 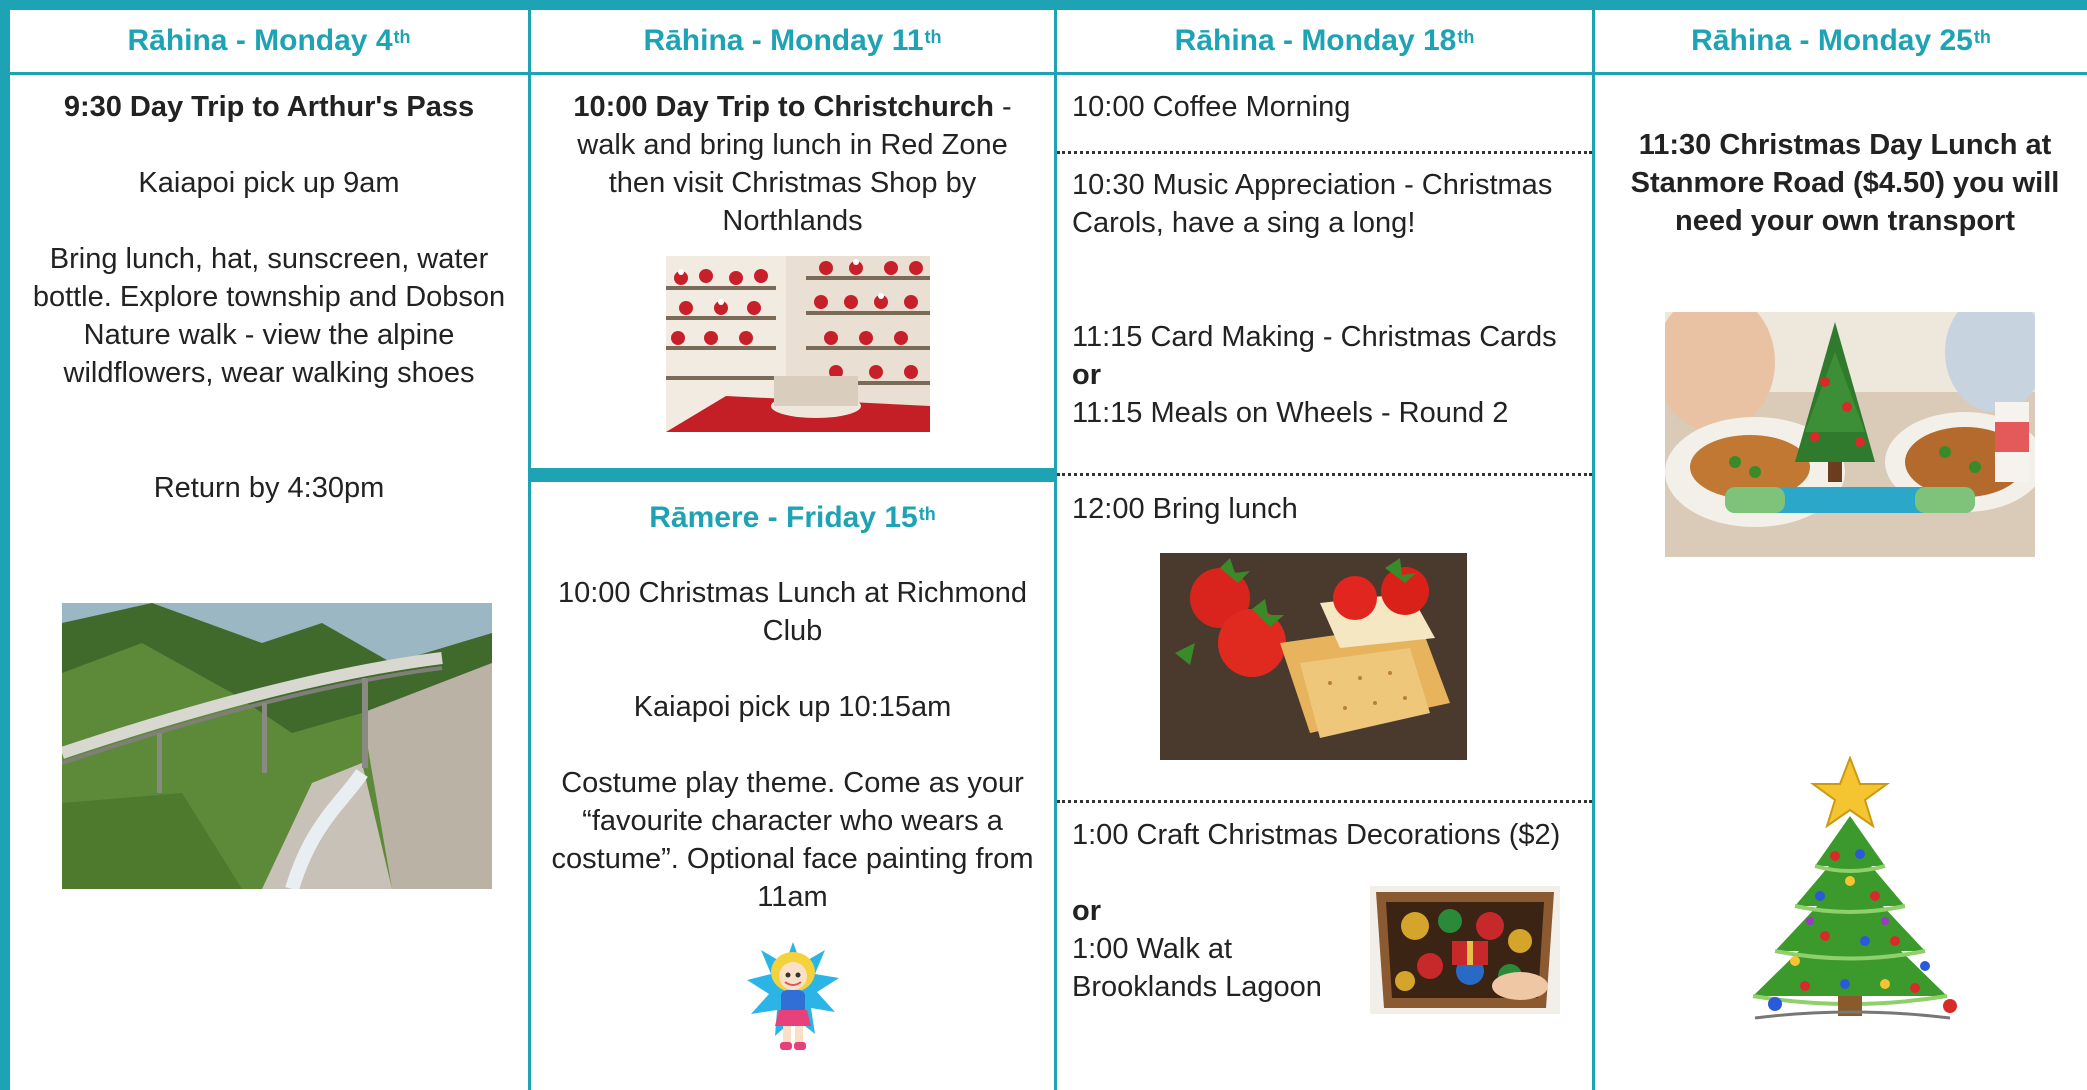 What do you see at coordinates (1314, 337) in the screenshot?
I see `event-card-making: 11:15 Card Making - Christmas Cards` at bounding box center [1314, 337].